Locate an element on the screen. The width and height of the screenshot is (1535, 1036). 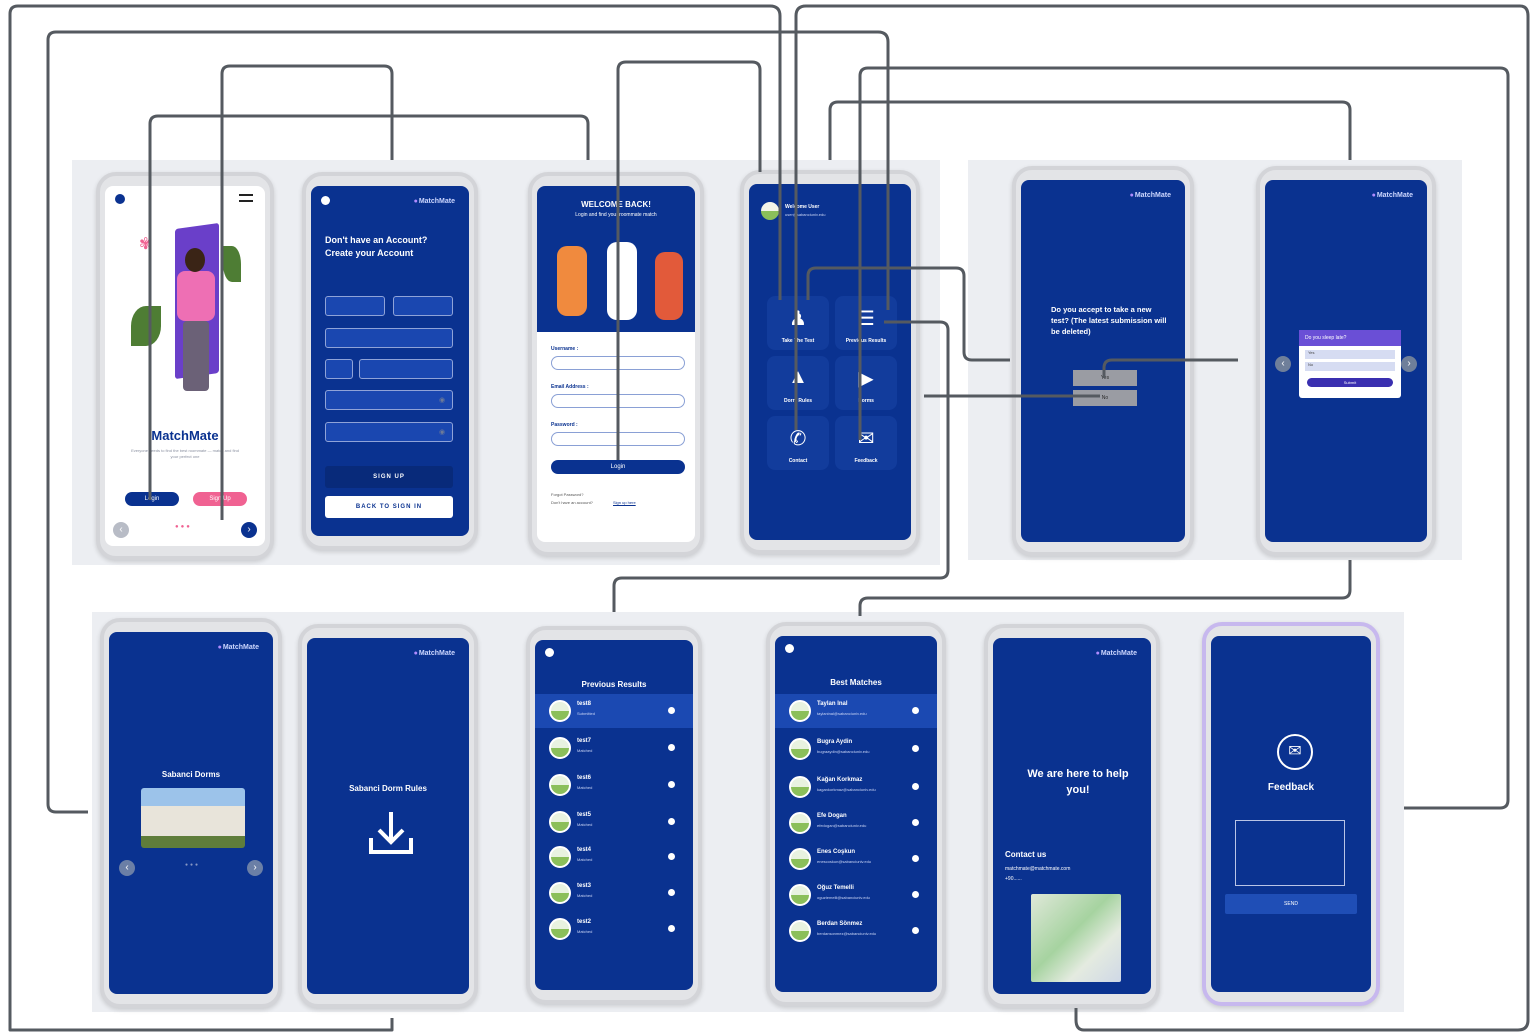
connector-home-rules is located at coordinates (1090, 130).